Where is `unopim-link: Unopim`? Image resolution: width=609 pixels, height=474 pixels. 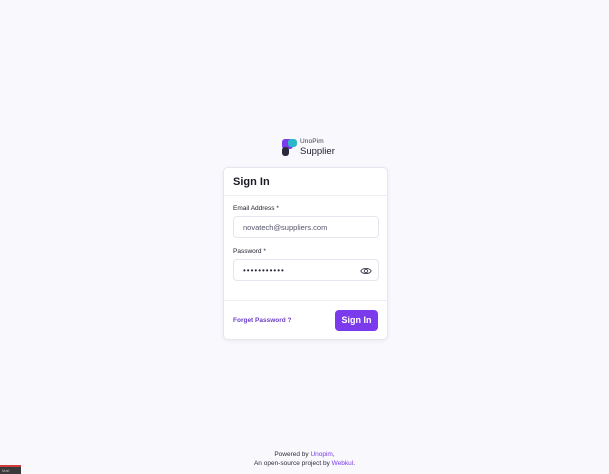 unopim-link: Unopim is located at coordinates (321, 454).